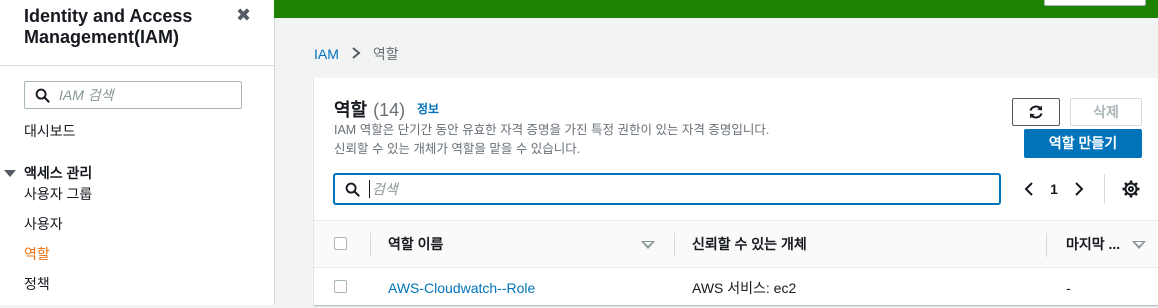  I want to click on delete-button: 삭제, so click(1106, 112).